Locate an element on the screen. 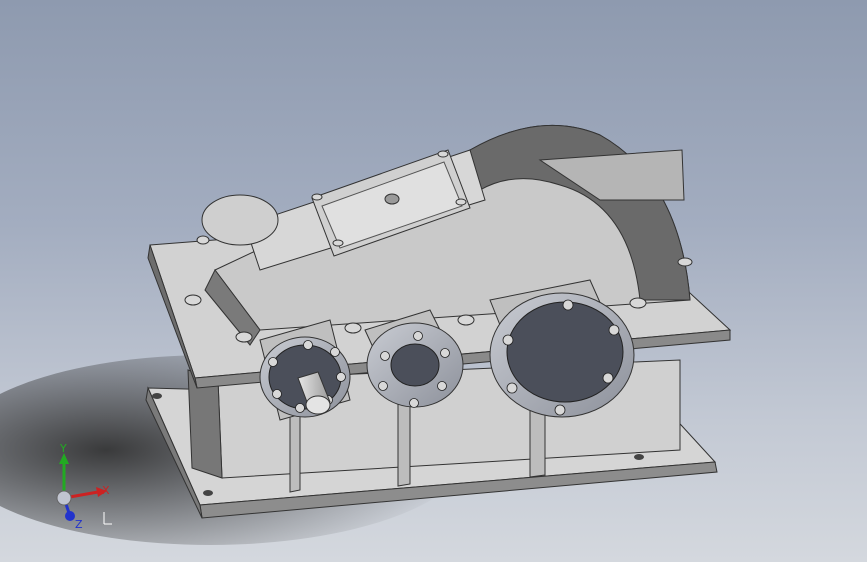  orientation-triad: Y X Z is located at coordinates (85, 490).